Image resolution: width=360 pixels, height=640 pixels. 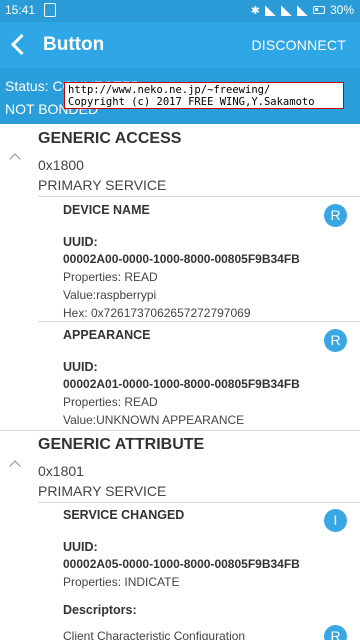 What do you see at coordinates (169, 90) in the screenshot?
I see `overlay-url: http://www.neko.ne.jp/~freewing/` at bounding box center [169, 90].